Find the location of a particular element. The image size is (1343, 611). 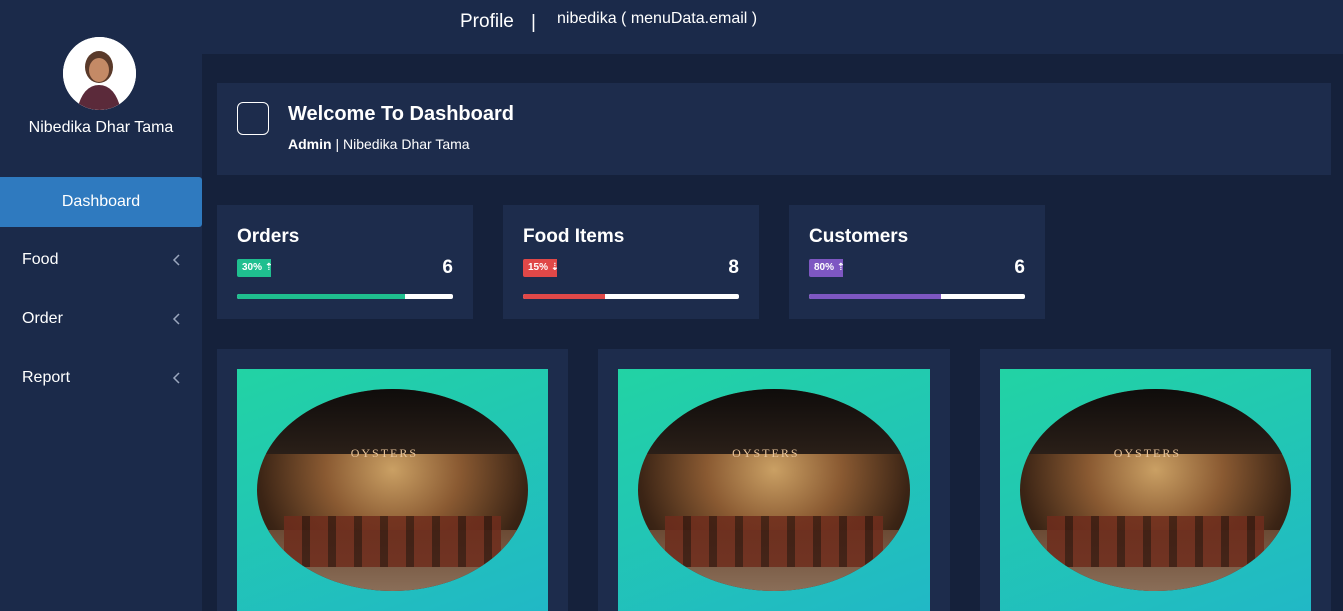

sidebar-item-label: Order is located at coordinates (42, 318).